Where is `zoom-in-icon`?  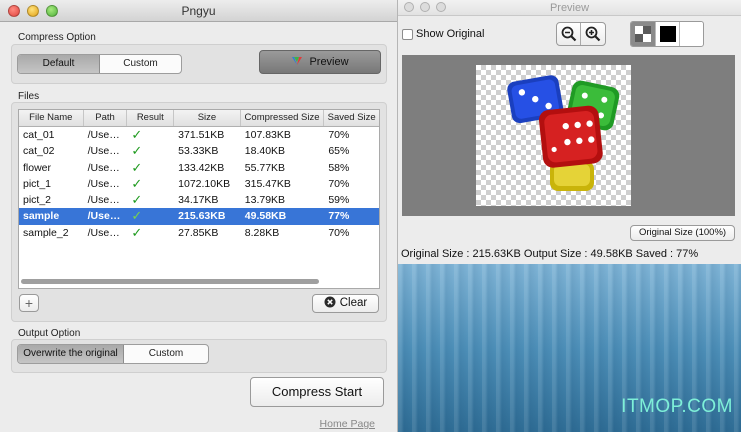 zoom-in-icon is located at coordinates (593, 34).